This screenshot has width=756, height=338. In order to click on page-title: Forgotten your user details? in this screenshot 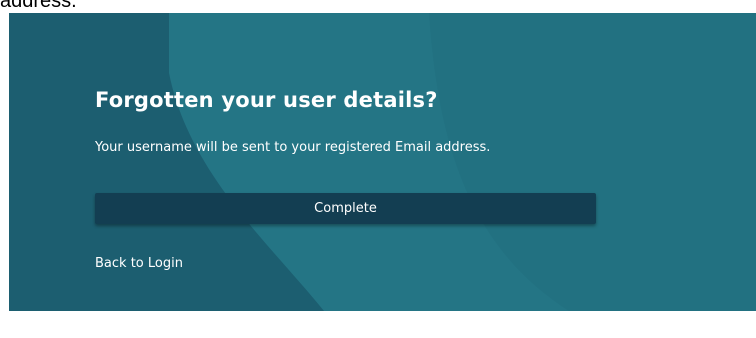, I will do `click(266, 100)`.